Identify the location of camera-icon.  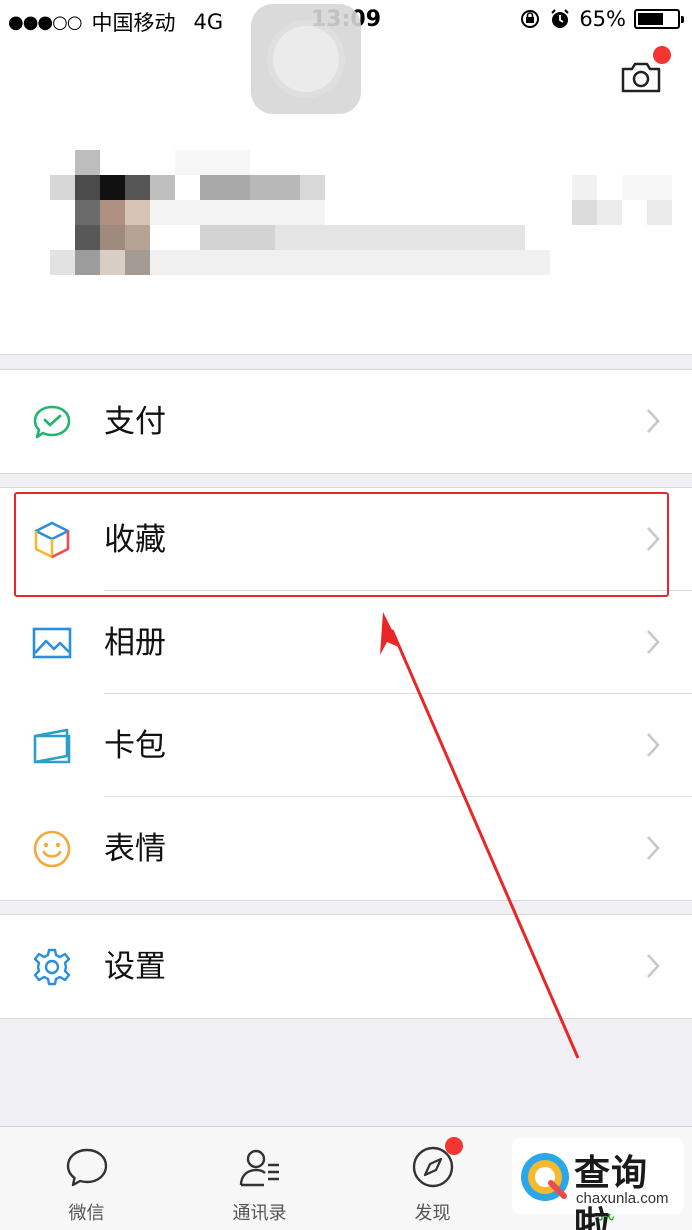
(641, 77).